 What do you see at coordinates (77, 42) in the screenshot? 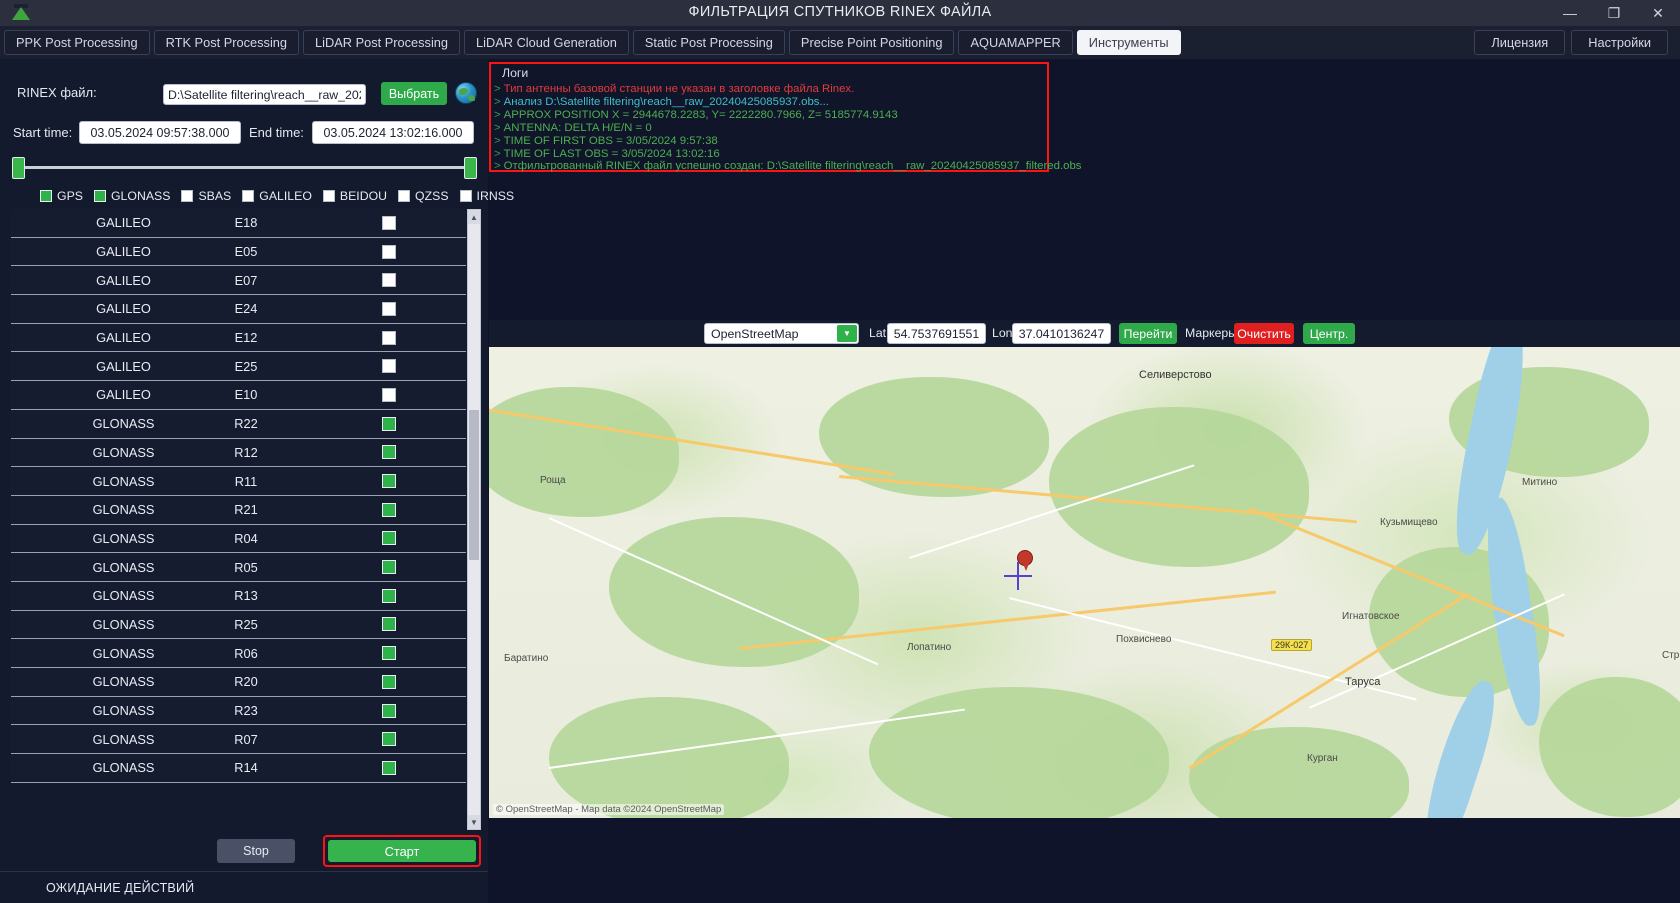
I see `tab-ppk-post-processing: PPK Post Processing` at bounding box center [77, 42].